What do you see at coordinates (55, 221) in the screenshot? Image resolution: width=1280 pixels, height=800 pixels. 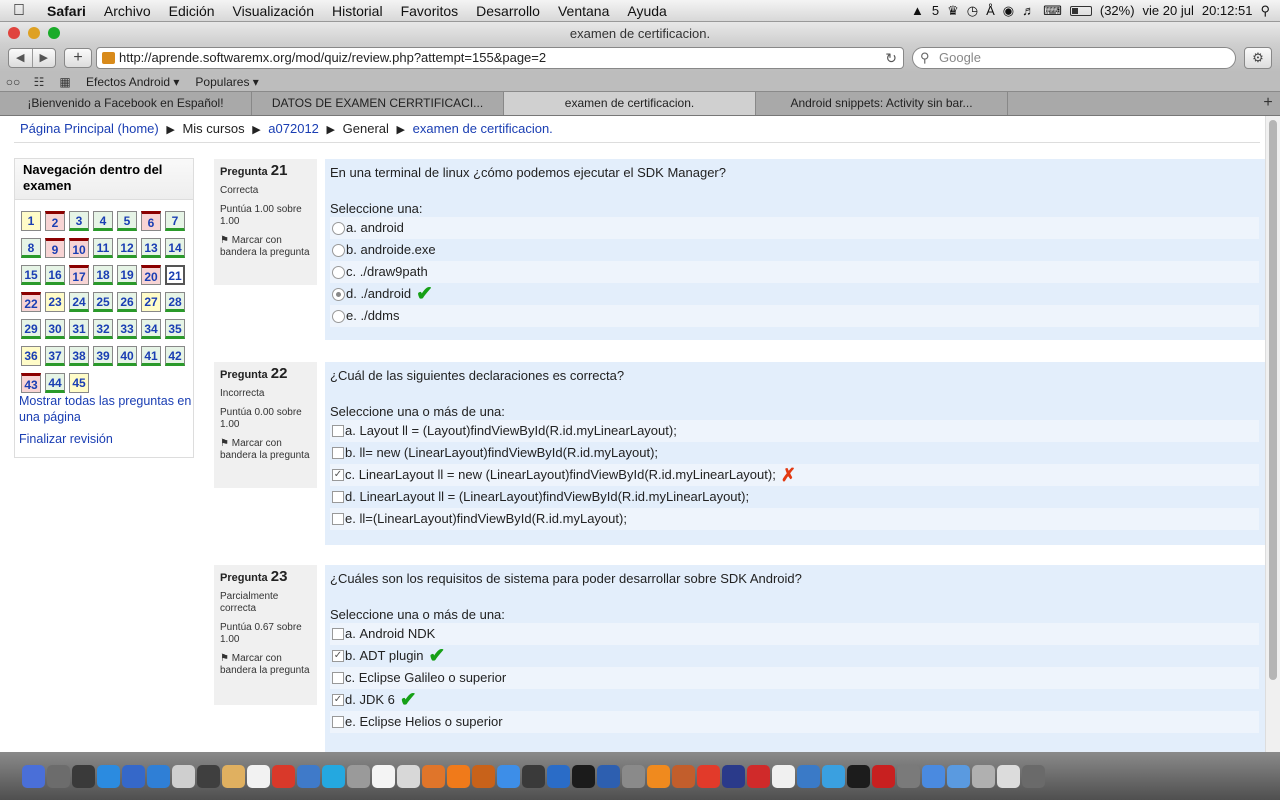 I see `question-nav-button-2: 2` at bounding box center [55, 221].